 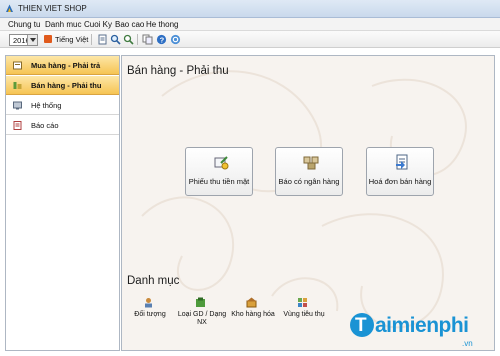 What do you see at coordinates (46, 105) in the screenshot?
I see `sidebar-item-label: Hệ thống` at bounding box center [46, 105].